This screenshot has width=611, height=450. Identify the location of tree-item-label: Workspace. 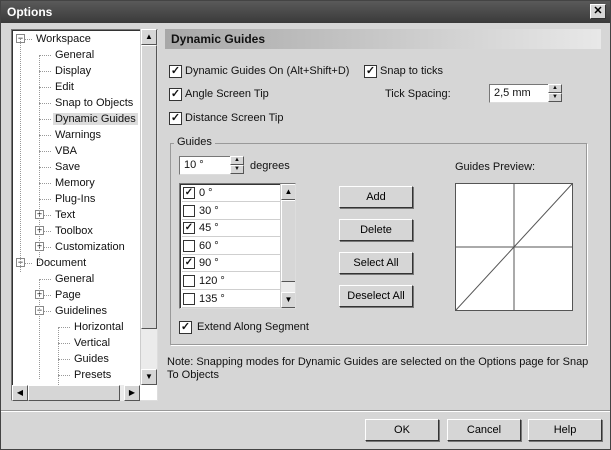
(63, 39).